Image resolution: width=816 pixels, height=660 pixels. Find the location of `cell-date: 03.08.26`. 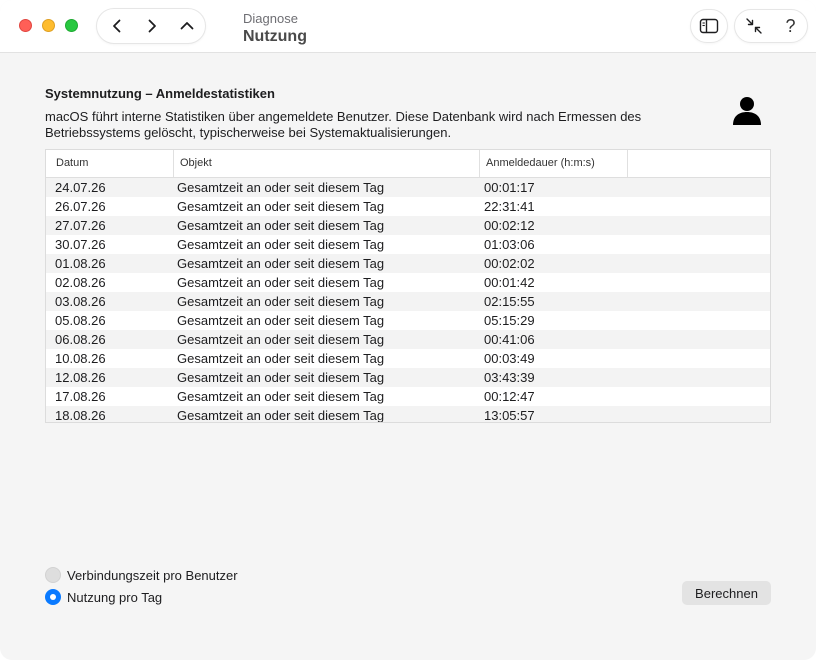

cell-date: 03.08.26 is located at coordinates (80, 301).